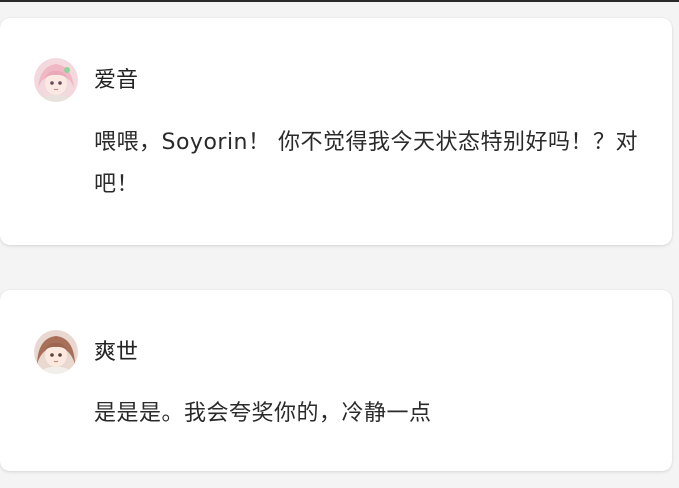 This screenshot has height=488, width=679. I want to click on author-name: 爽世, so click(116, 352).